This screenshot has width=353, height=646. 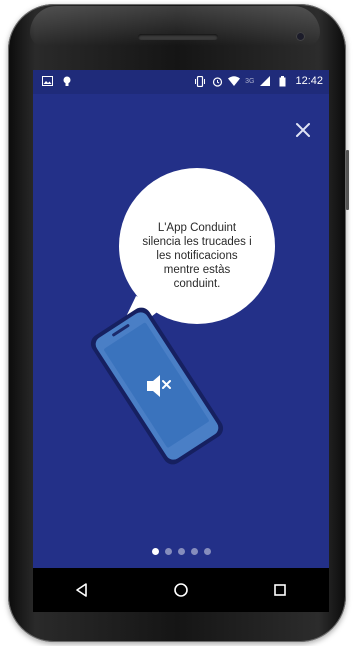 I want to click on recents-button, so click(x=280, y=590).